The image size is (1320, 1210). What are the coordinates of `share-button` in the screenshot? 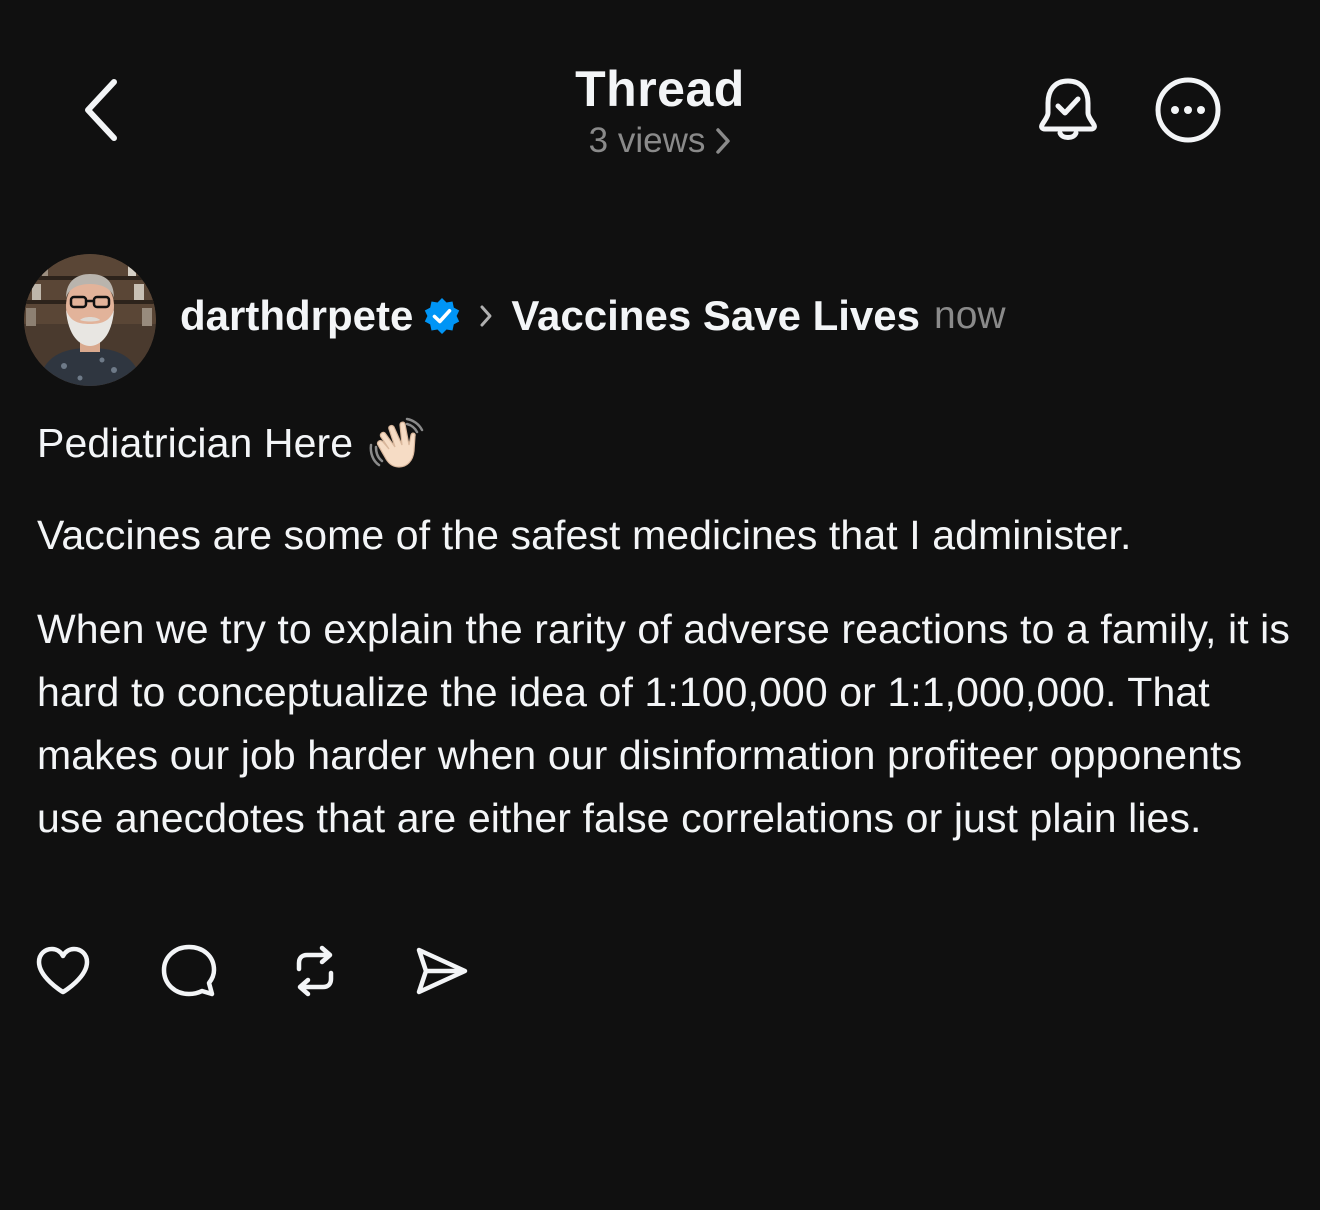 It's located at (441, 971).